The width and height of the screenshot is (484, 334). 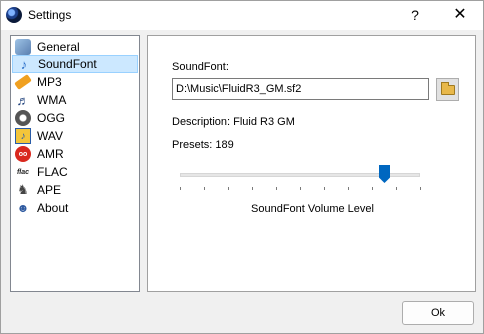 What do you see at coordinates (67, 64) in the screenshot?
I see `sidebar-item-label: SoundFont` at bounding box center [67, 64].